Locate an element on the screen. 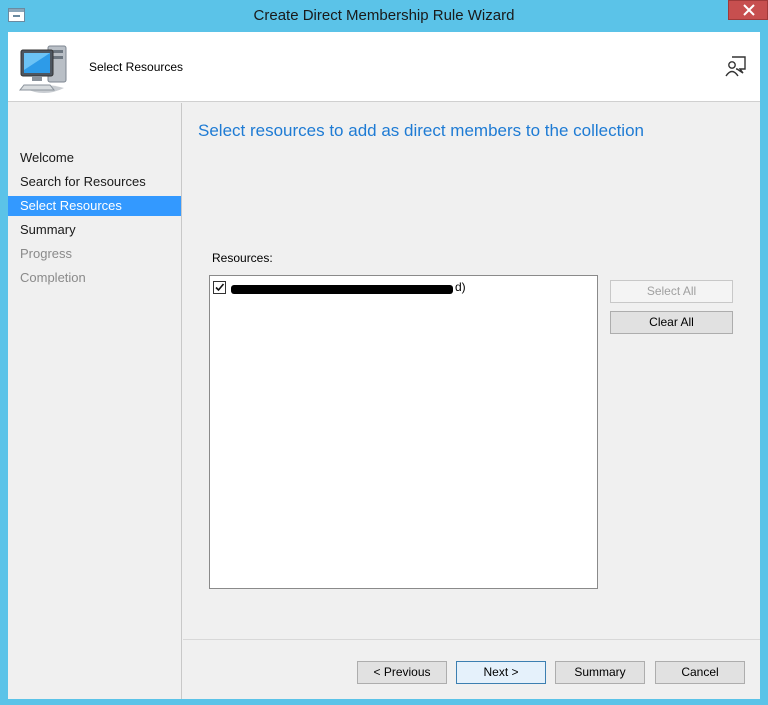 The image size is (768, 705). list-item: d) is located at coordinates (363, 289).